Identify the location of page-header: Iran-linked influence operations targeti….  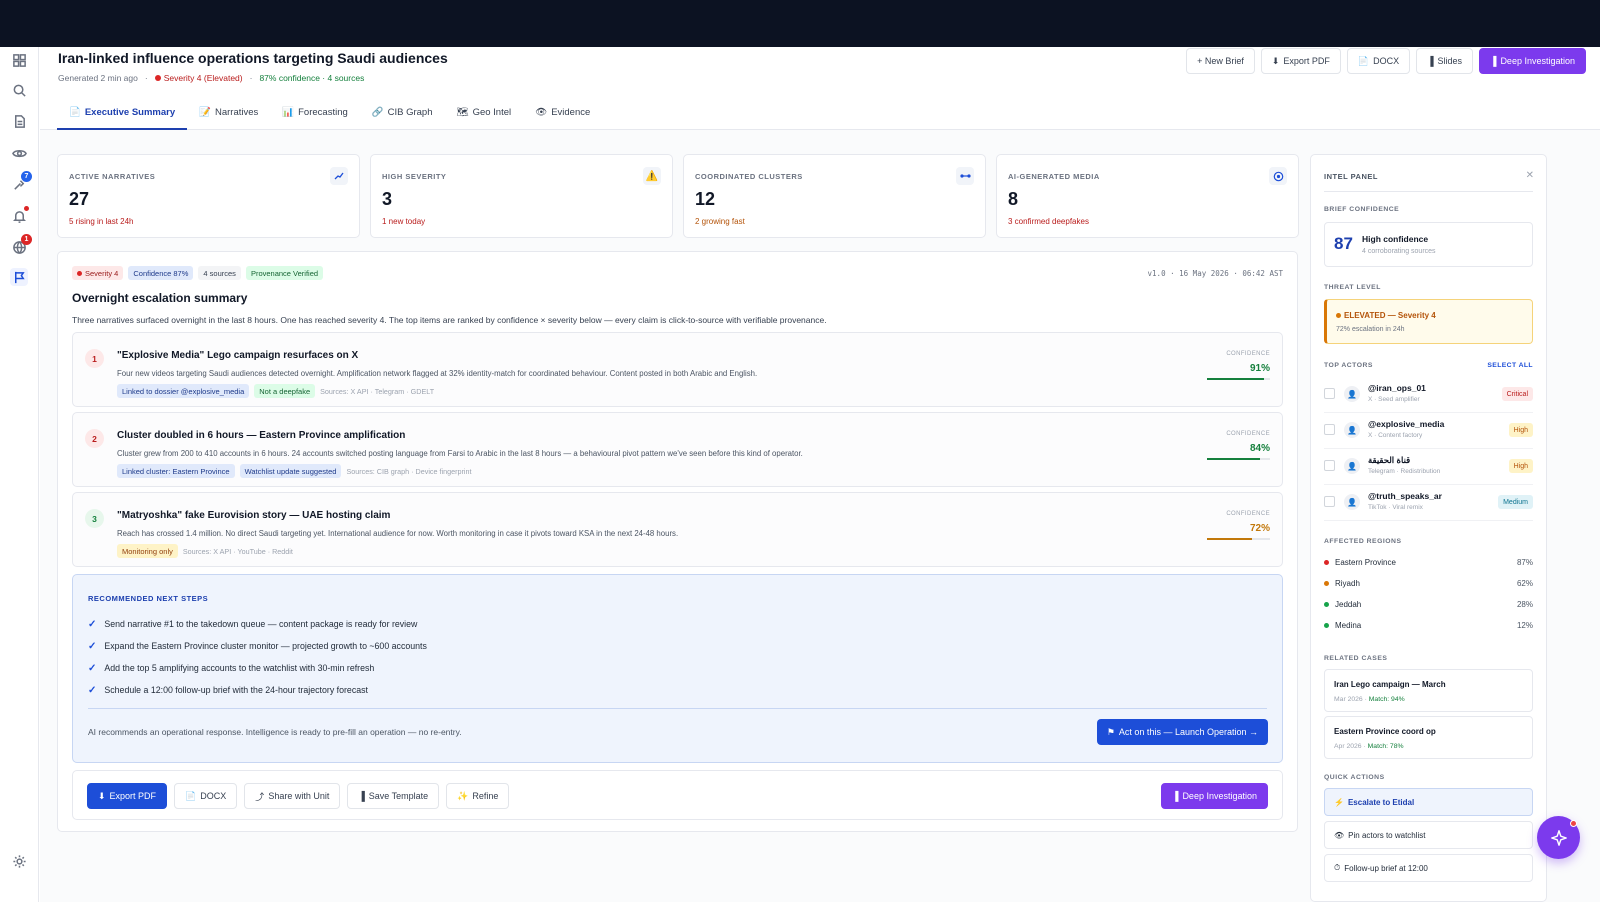
(820, 88).